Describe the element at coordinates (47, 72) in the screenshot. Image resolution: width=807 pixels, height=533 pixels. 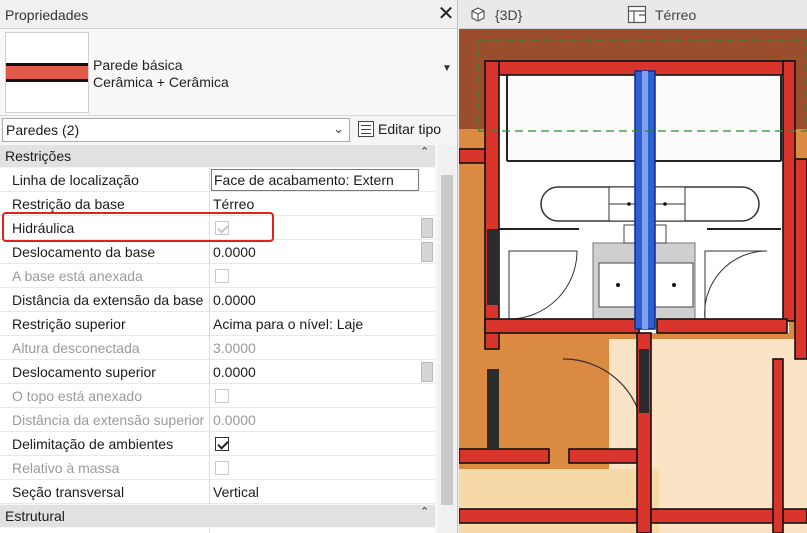
I see `wall-type-preview` at that location.